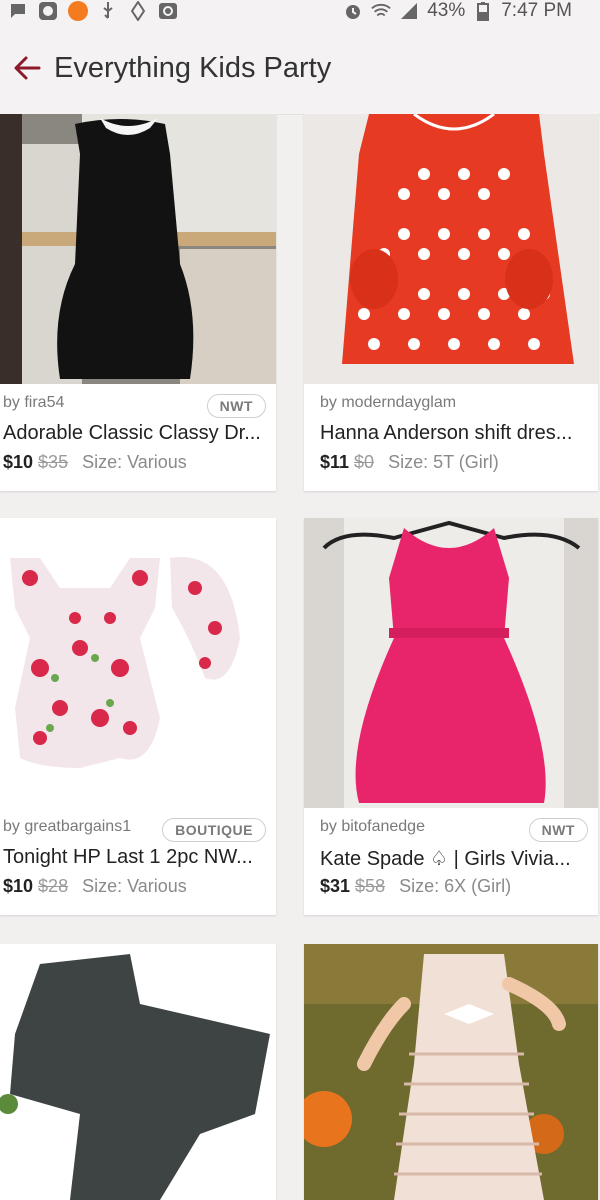 This screenshot has width=600, height=1200. I want to click on signal-icon, so click(409, 11).